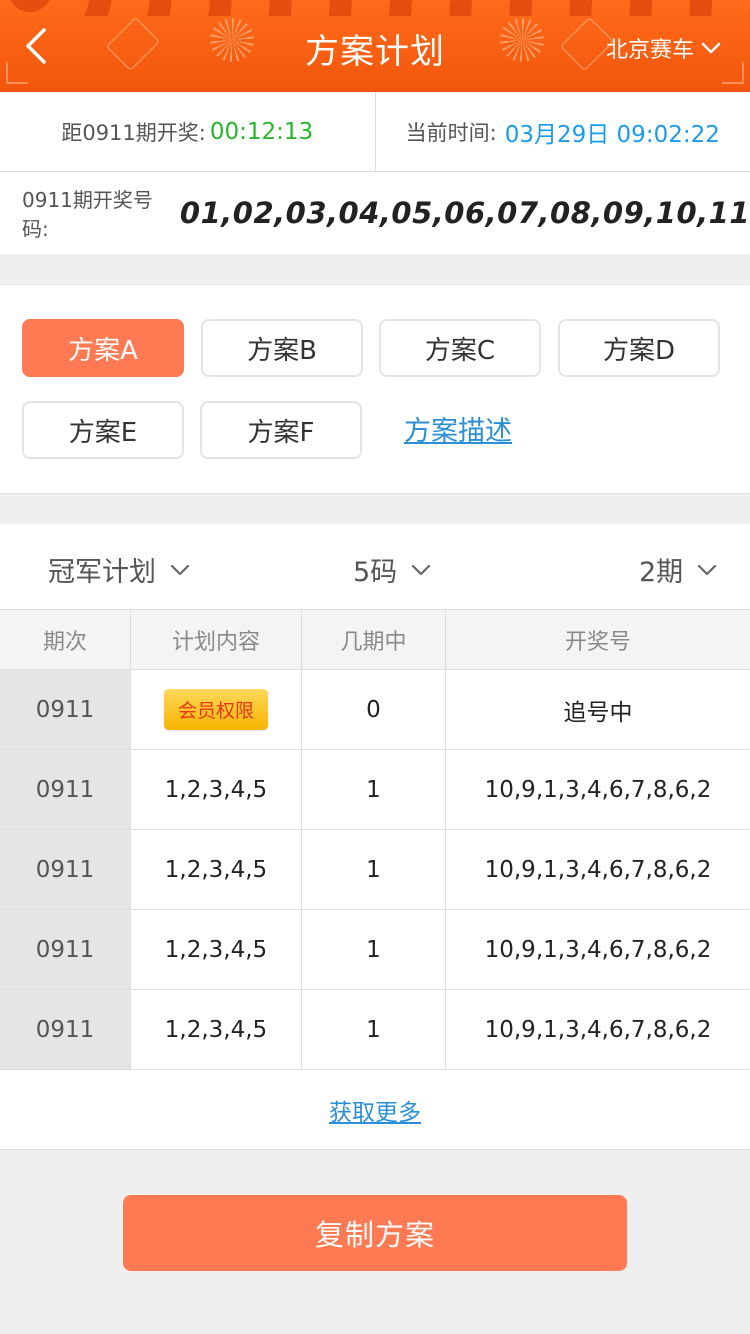 The width and height of the screenshot is (750, 1334). Describe the element at coordinates (464, 213) in the screenshot. I see `draw-result-numbers: 01,02,03,04,05,06,07,08,09,10,11` at that location.